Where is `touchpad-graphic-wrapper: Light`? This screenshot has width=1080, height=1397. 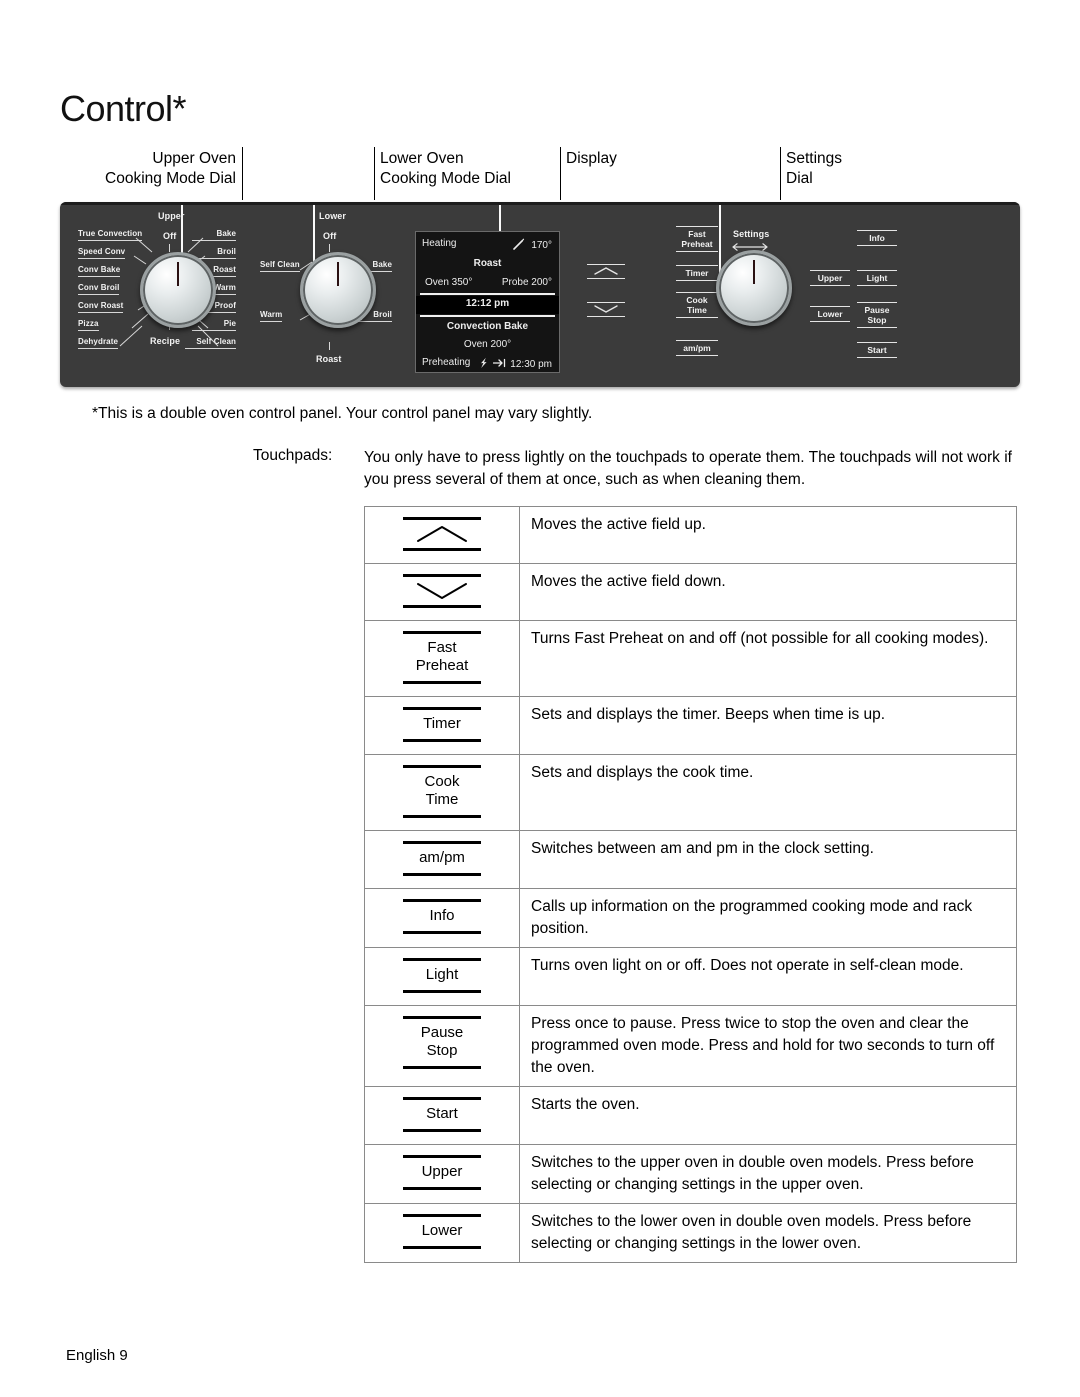
touchpad-graphic-wrapper: Light is located at coordinates (442, 976).